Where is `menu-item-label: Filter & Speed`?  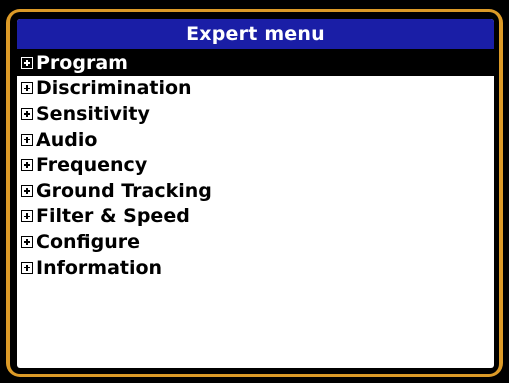 menu-item-label: Filter & Speed is located at coordinates (113, 216).